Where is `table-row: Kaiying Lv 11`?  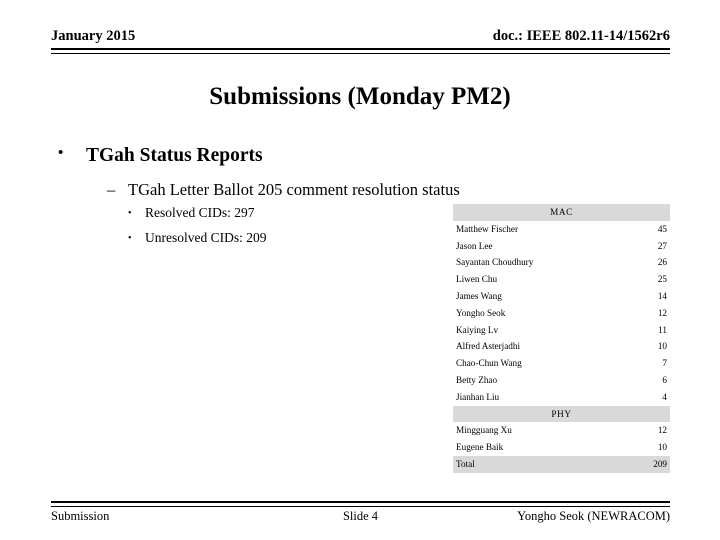
table-row: Kaiying Lv 11 is located at coordinates (561, 330).